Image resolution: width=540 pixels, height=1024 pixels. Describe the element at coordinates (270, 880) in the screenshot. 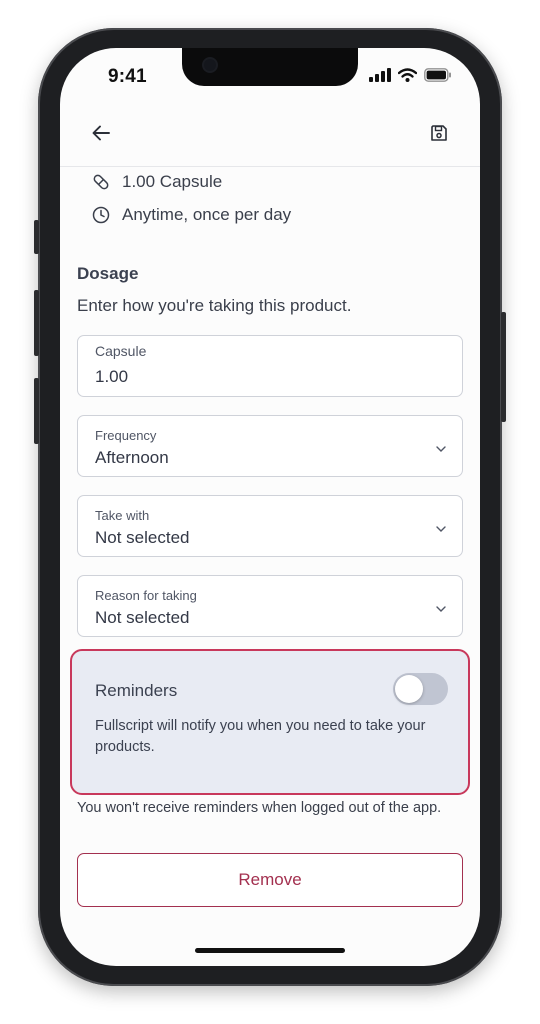

I see `remove-button: Remove` at that location.